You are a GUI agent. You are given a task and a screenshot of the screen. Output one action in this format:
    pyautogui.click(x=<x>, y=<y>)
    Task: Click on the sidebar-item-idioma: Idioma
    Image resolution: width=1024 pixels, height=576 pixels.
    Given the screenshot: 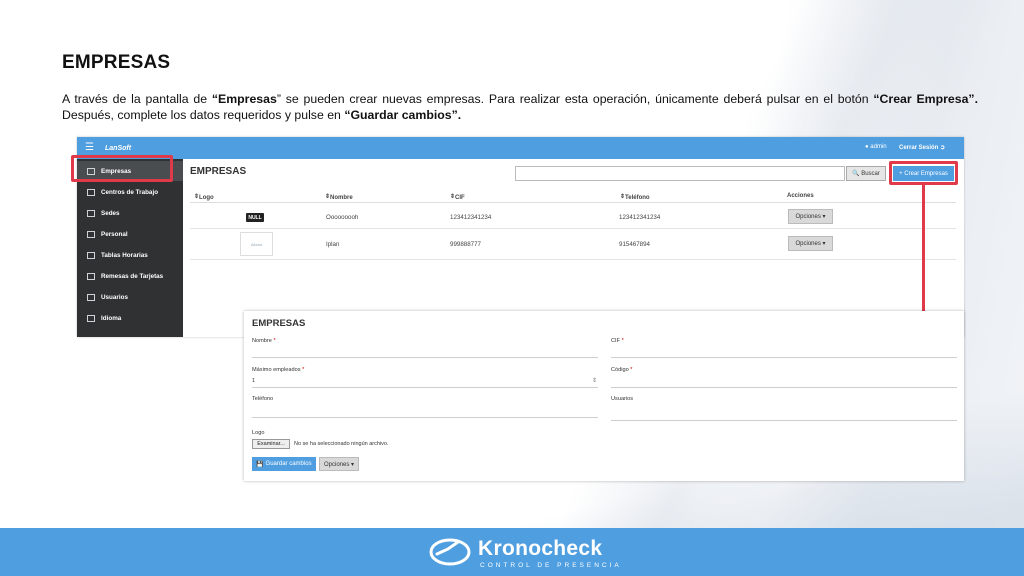 What is the action you would take?
    pyautogui.click(x=130, y=318)
    